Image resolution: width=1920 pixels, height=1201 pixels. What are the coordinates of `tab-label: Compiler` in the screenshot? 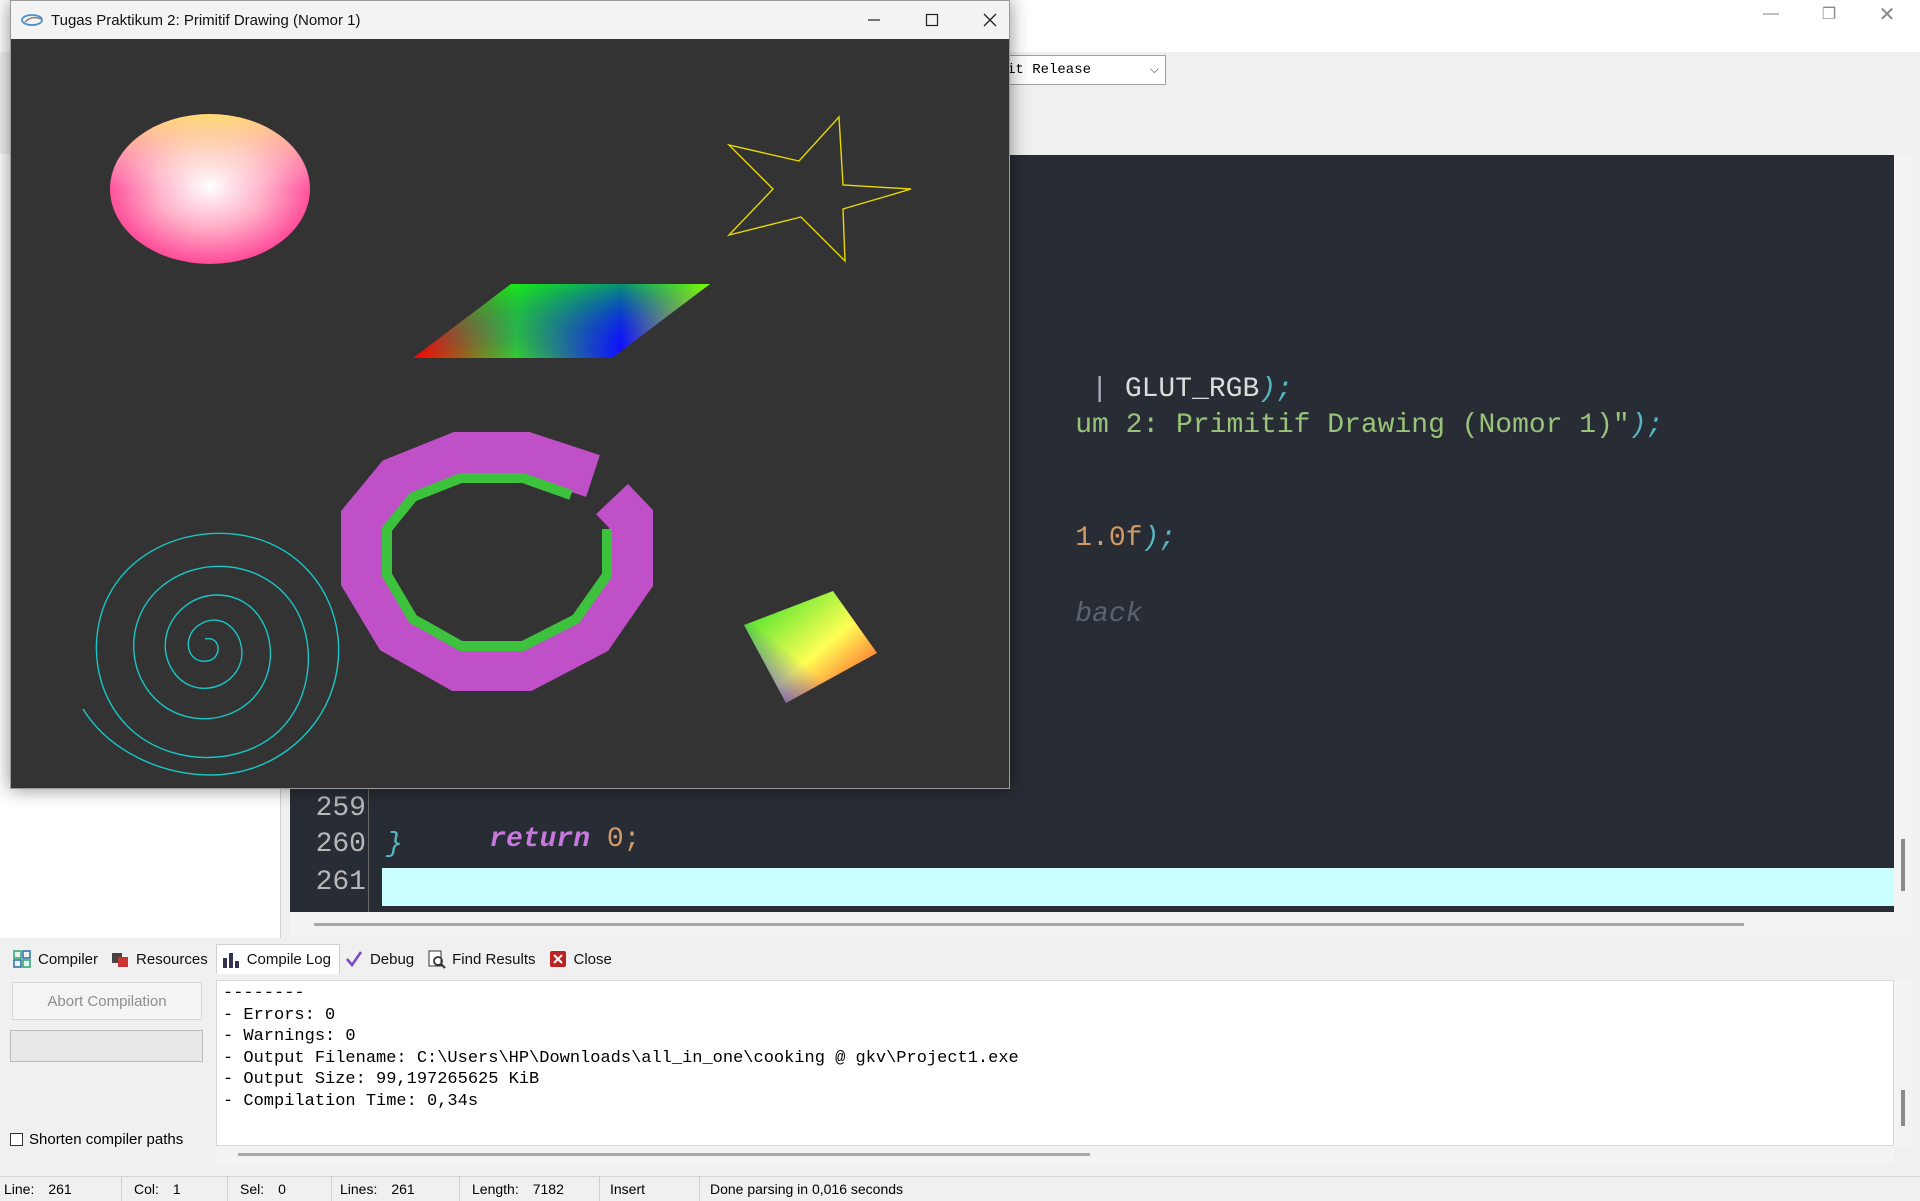 It's located at (68, 959).